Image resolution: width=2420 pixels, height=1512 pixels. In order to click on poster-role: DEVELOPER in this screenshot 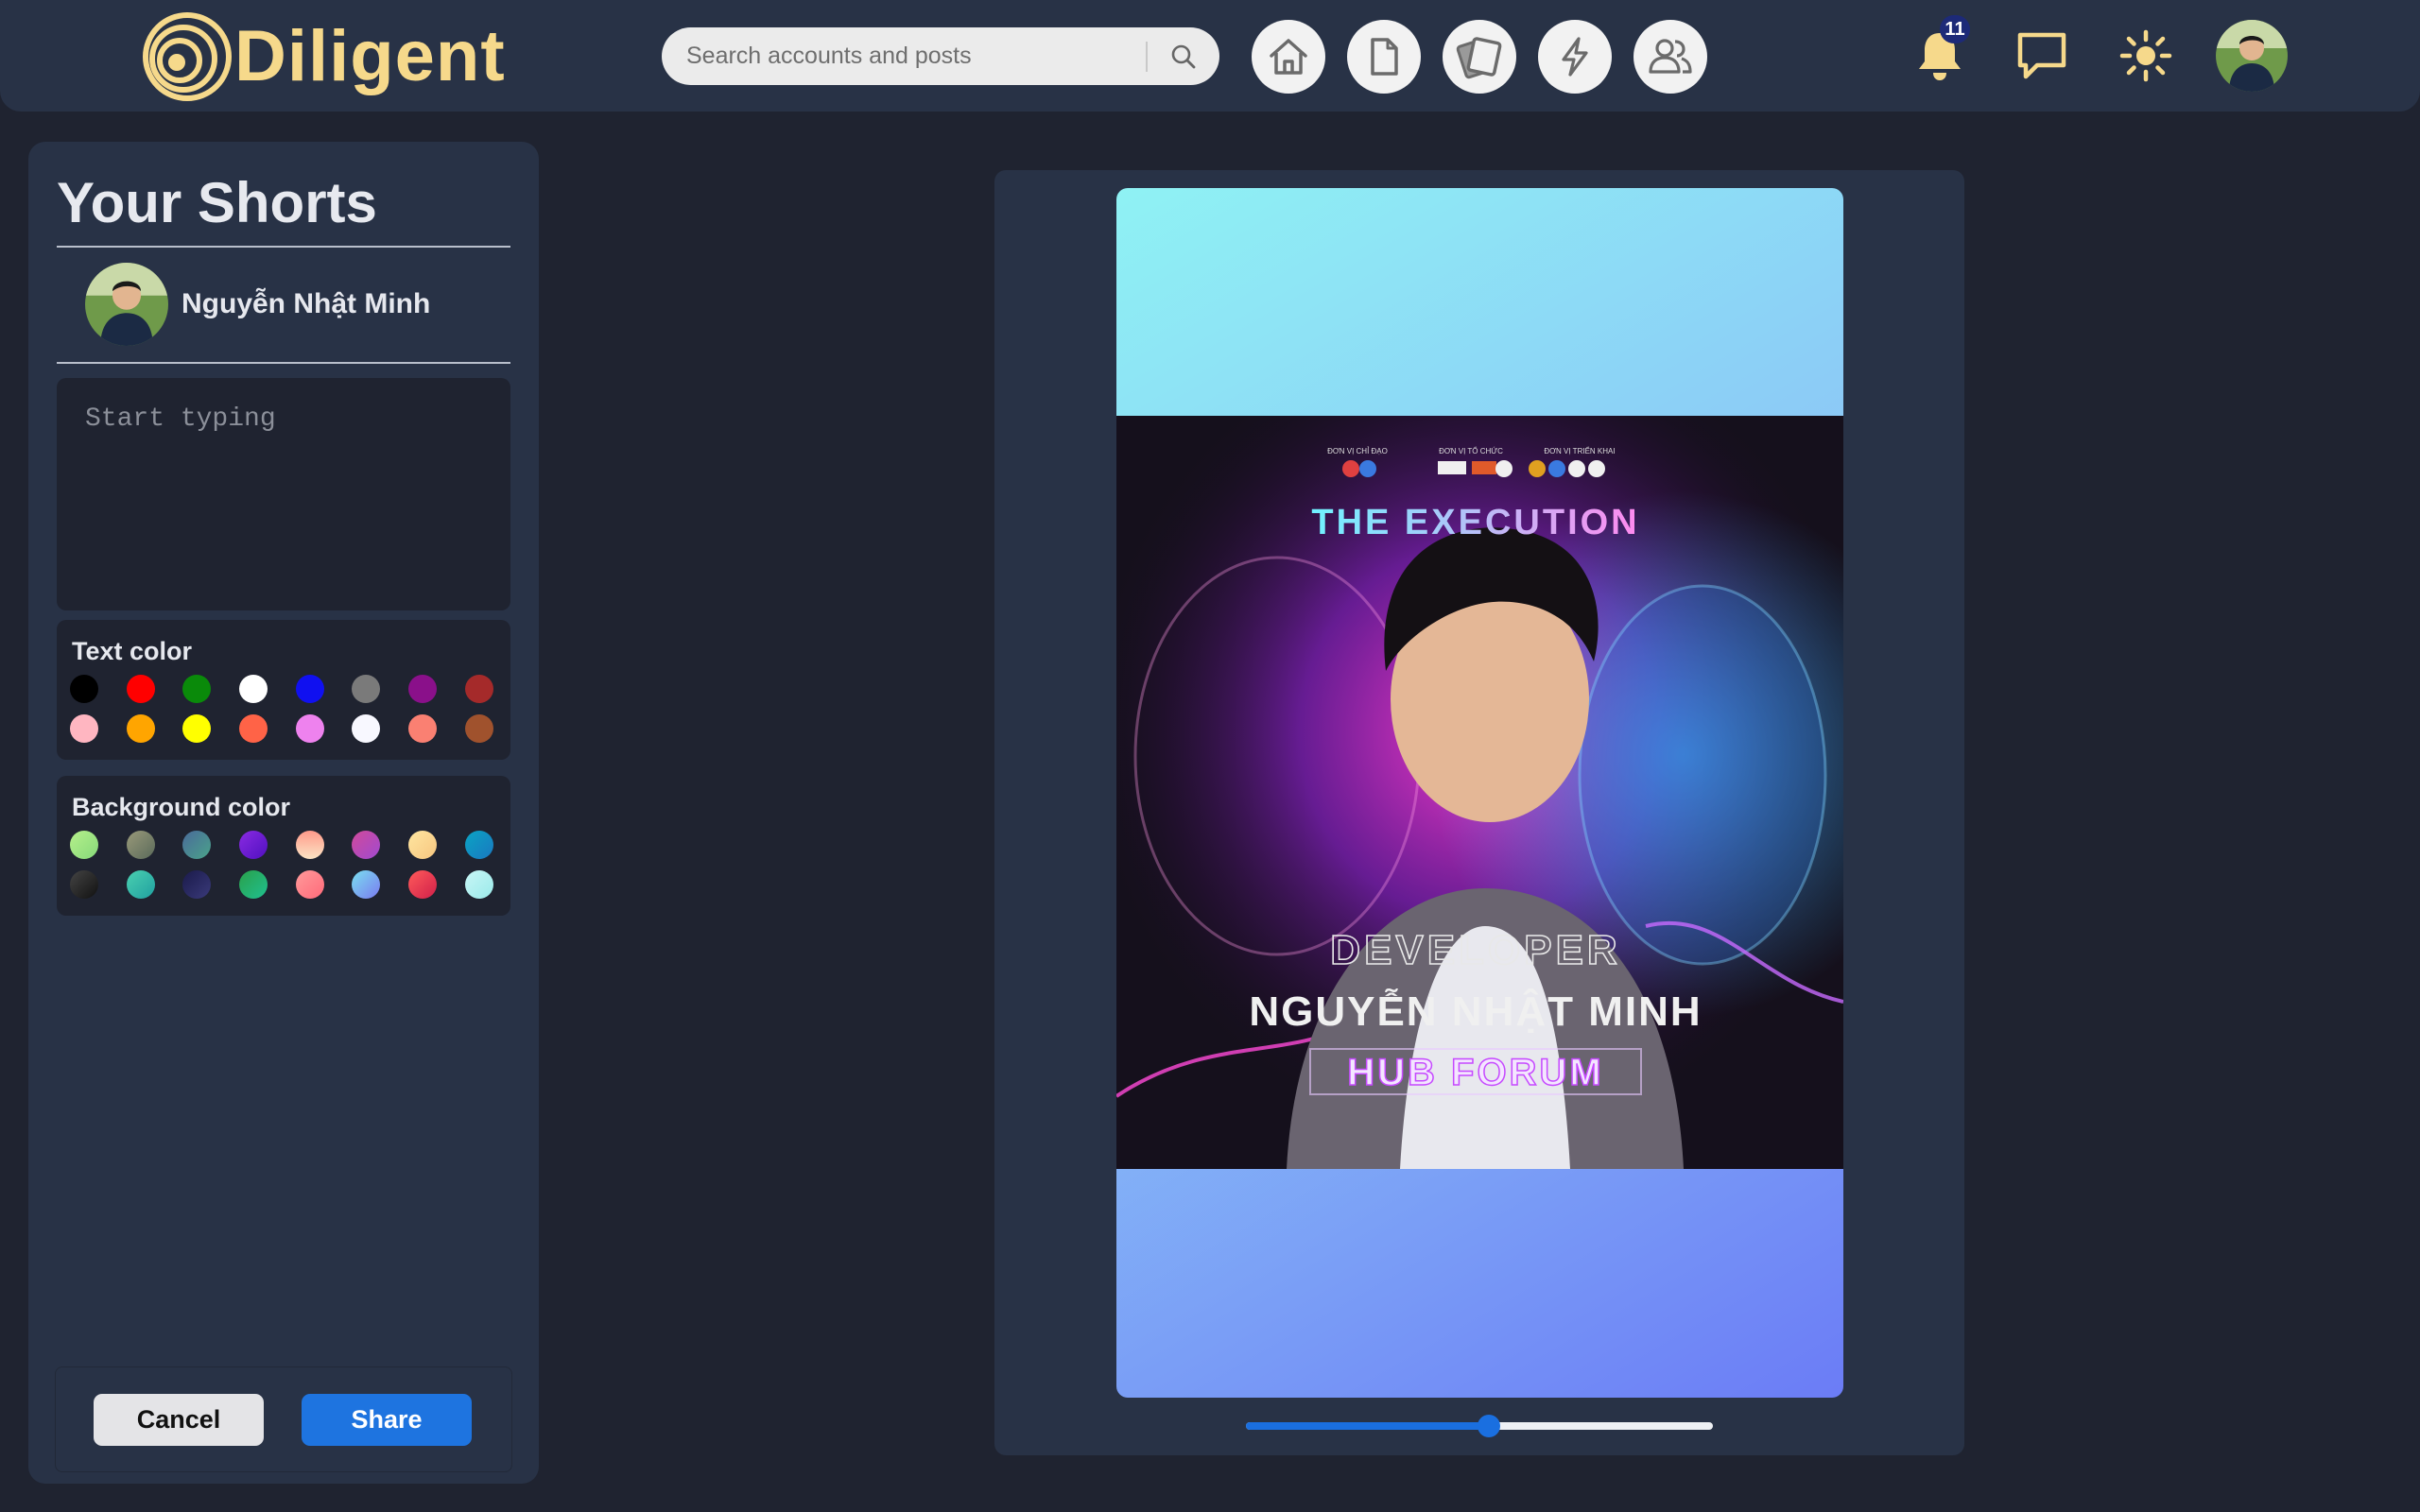, I will do `click(1475, 950)`.